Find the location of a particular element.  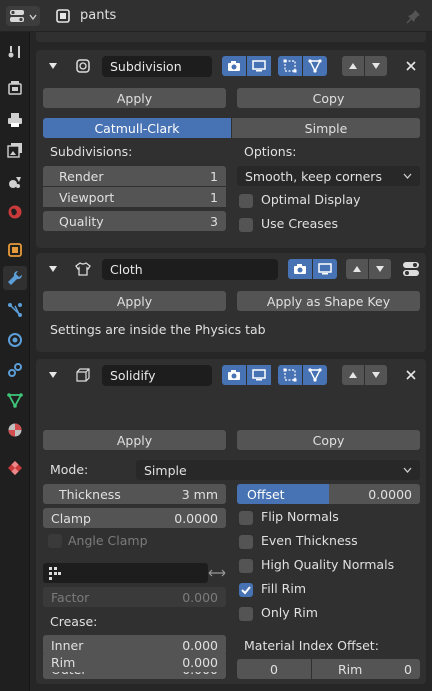

hq-normals-checkbox is located at coordinates (246, 566).